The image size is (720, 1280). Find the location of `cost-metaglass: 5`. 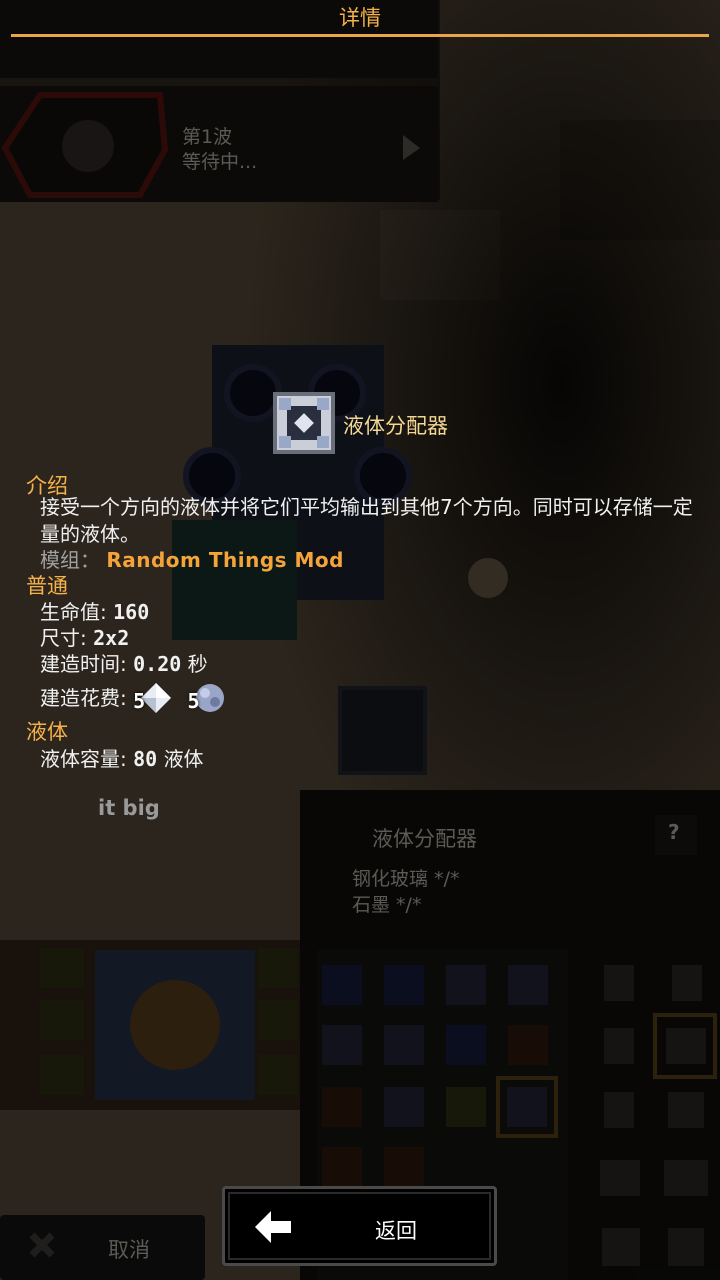

cost-metaglass: 5 is located at coordinates (157, 699).